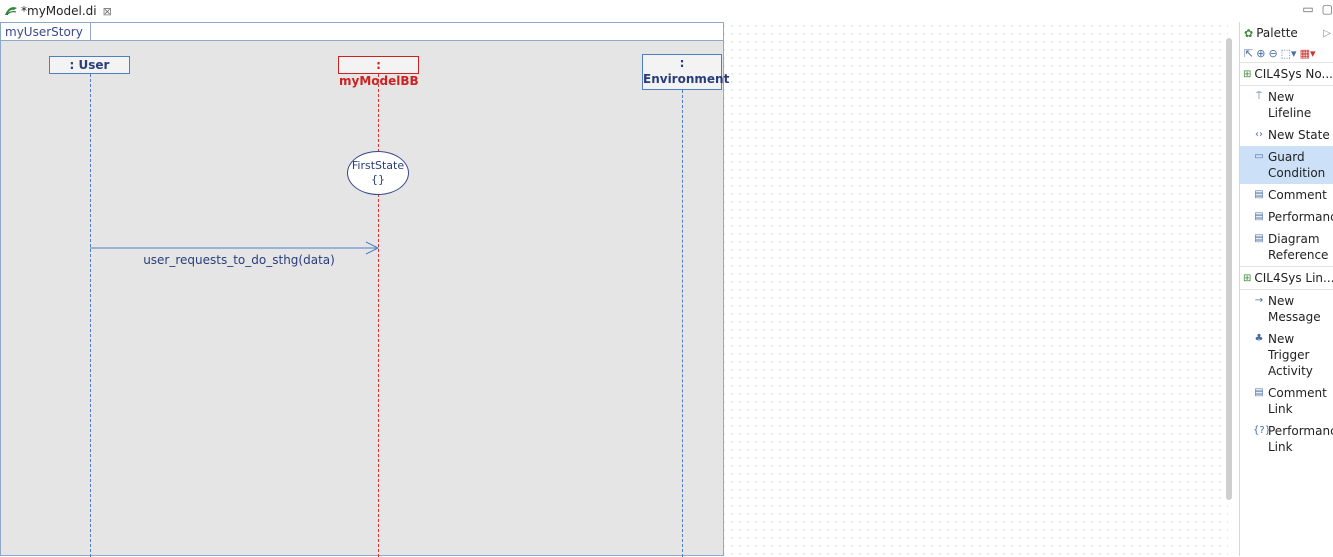 The height and width of the screenshot is (557, 1333). Describe the element at coordinates (378, 315) in the screenshot. I see `lifeline-mymodelbb-line` at that location.